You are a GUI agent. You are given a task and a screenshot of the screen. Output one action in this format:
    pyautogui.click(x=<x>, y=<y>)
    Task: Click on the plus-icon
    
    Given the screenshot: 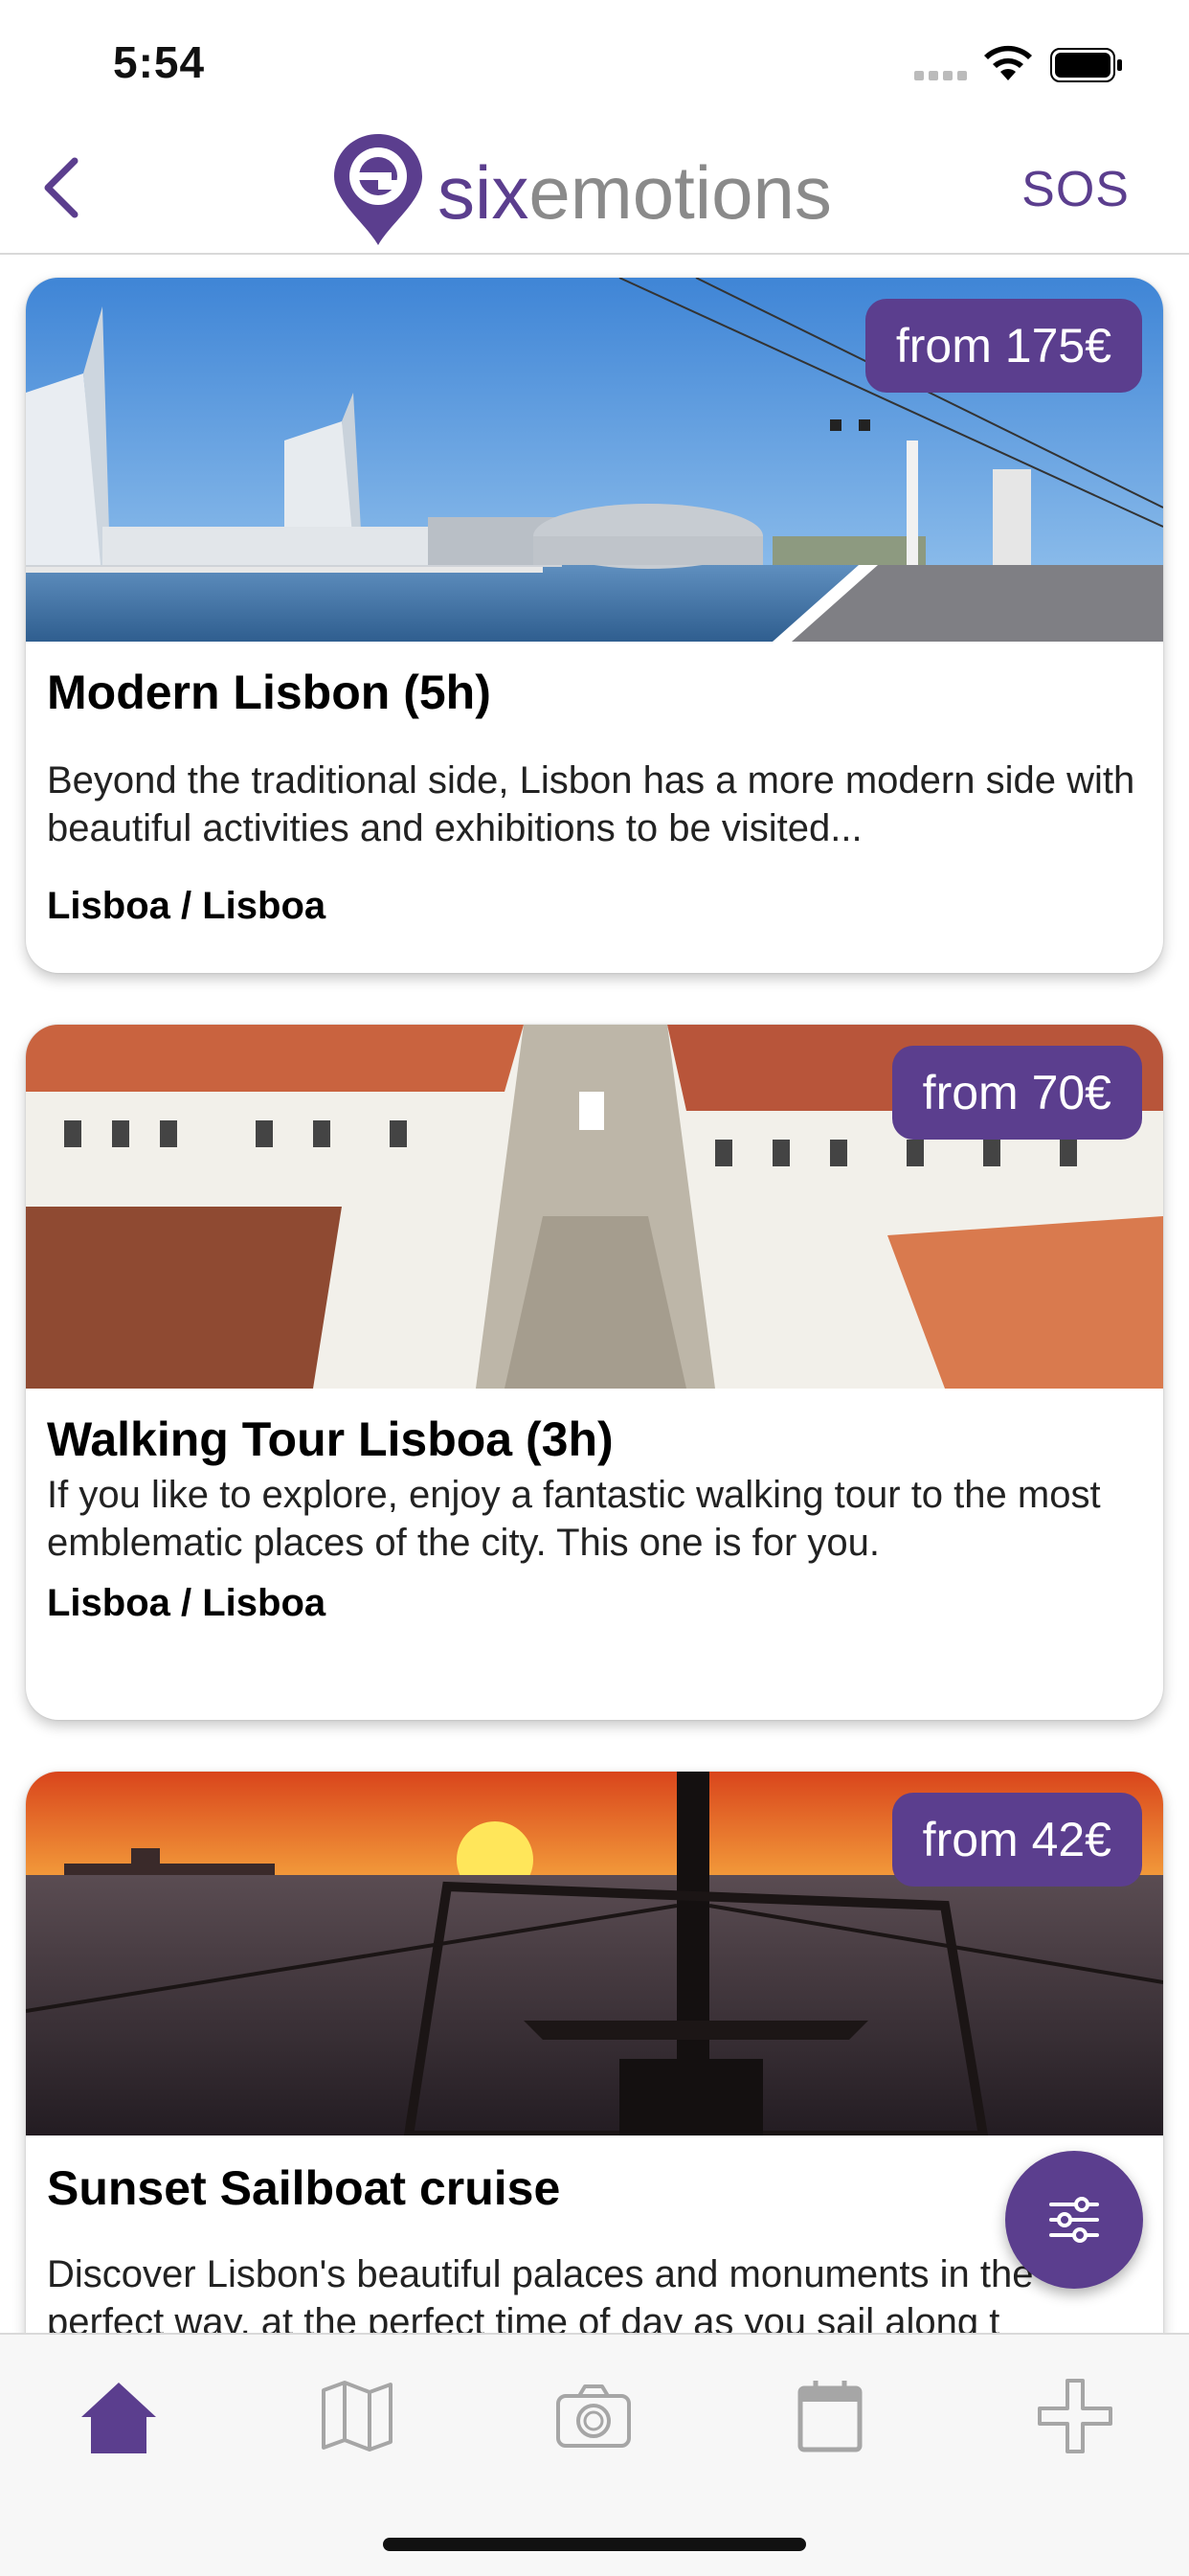 What is the action you would take?
    pyautogui.click(x=1075, y=2416)
    